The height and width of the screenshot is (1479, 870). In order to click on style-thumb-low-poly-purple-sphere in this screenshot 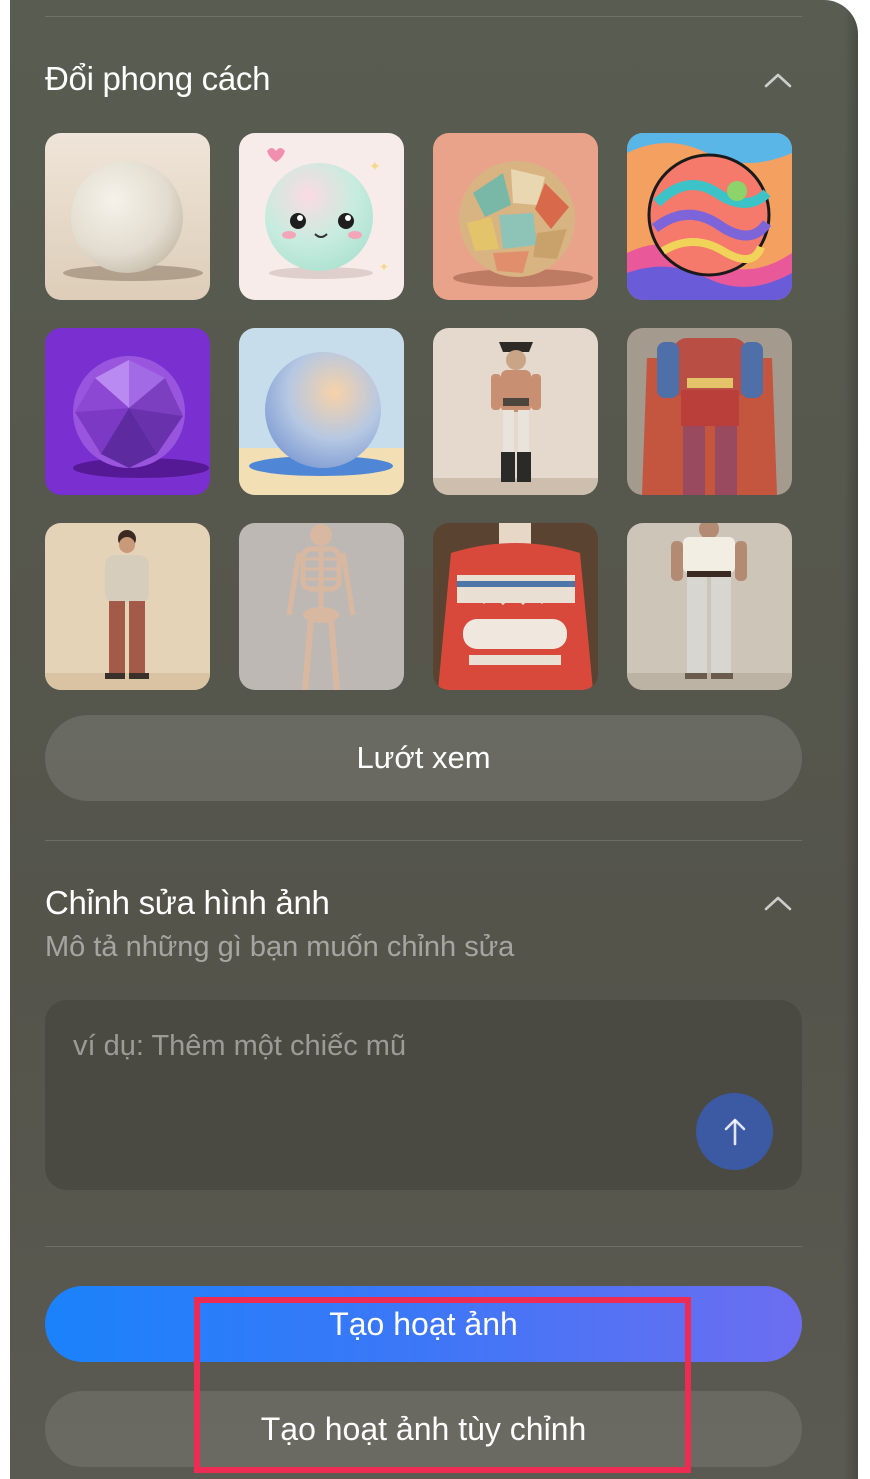, I will do `click(127, 411)`.